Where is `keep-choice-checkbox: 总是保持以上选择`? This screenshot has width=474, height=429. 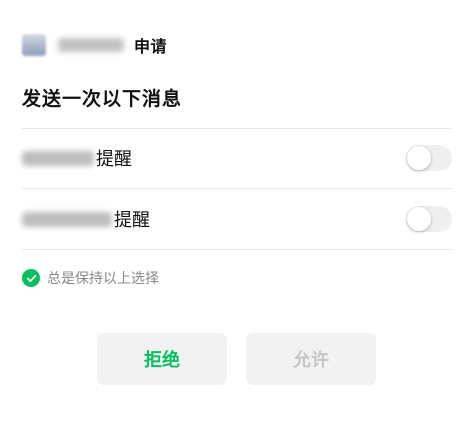
keep-choice-checkbox: 总是保持以上选择 is located at coordinates (90, 278).